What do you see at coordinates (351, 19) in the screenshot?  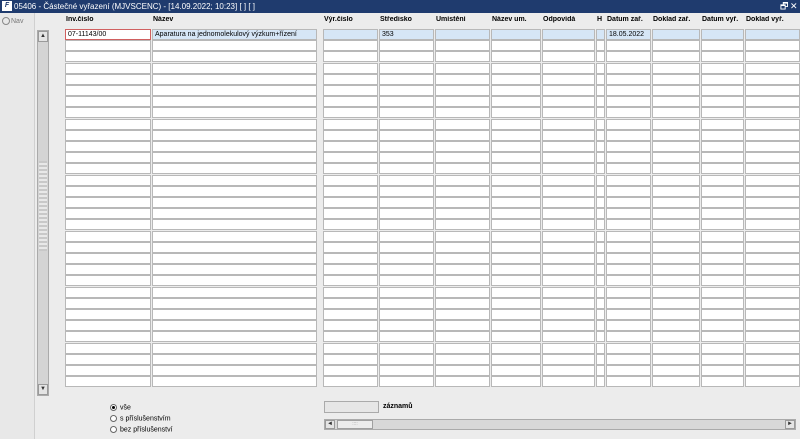 I see `column-header-vyr: Výr.číslo` at bounding box center [351, 19].